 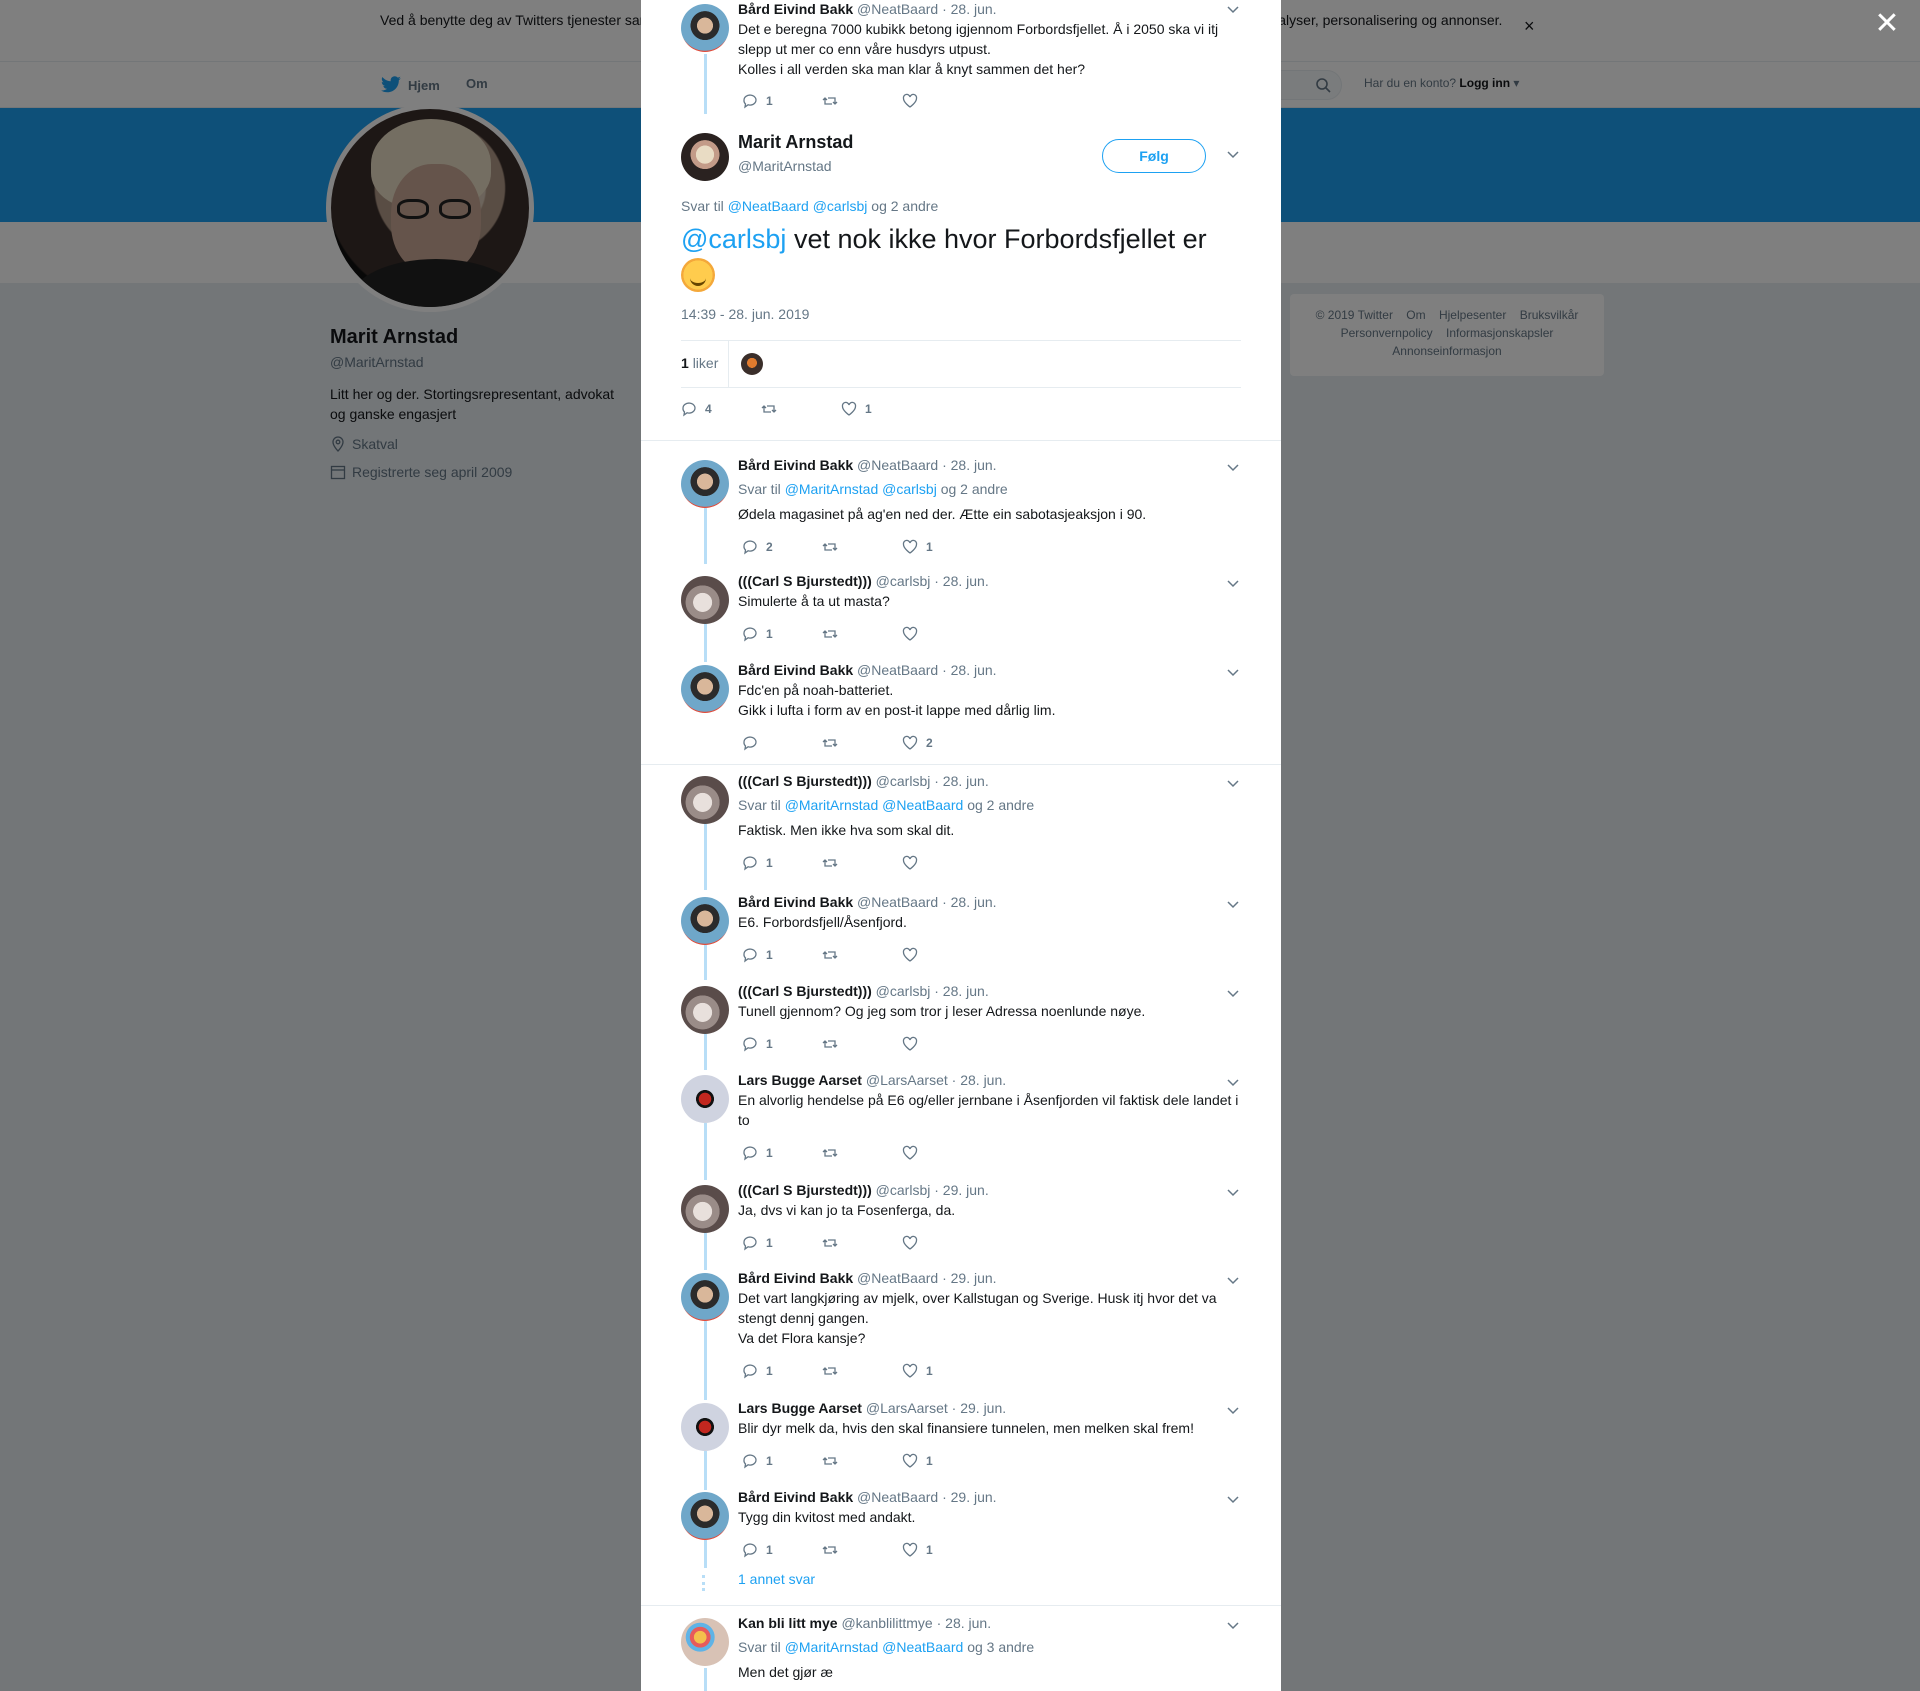 What do you see at coordinates (1154, 156) in the screenshot?
I see `follow-button: Følg` at bounding box center [1154, 156].